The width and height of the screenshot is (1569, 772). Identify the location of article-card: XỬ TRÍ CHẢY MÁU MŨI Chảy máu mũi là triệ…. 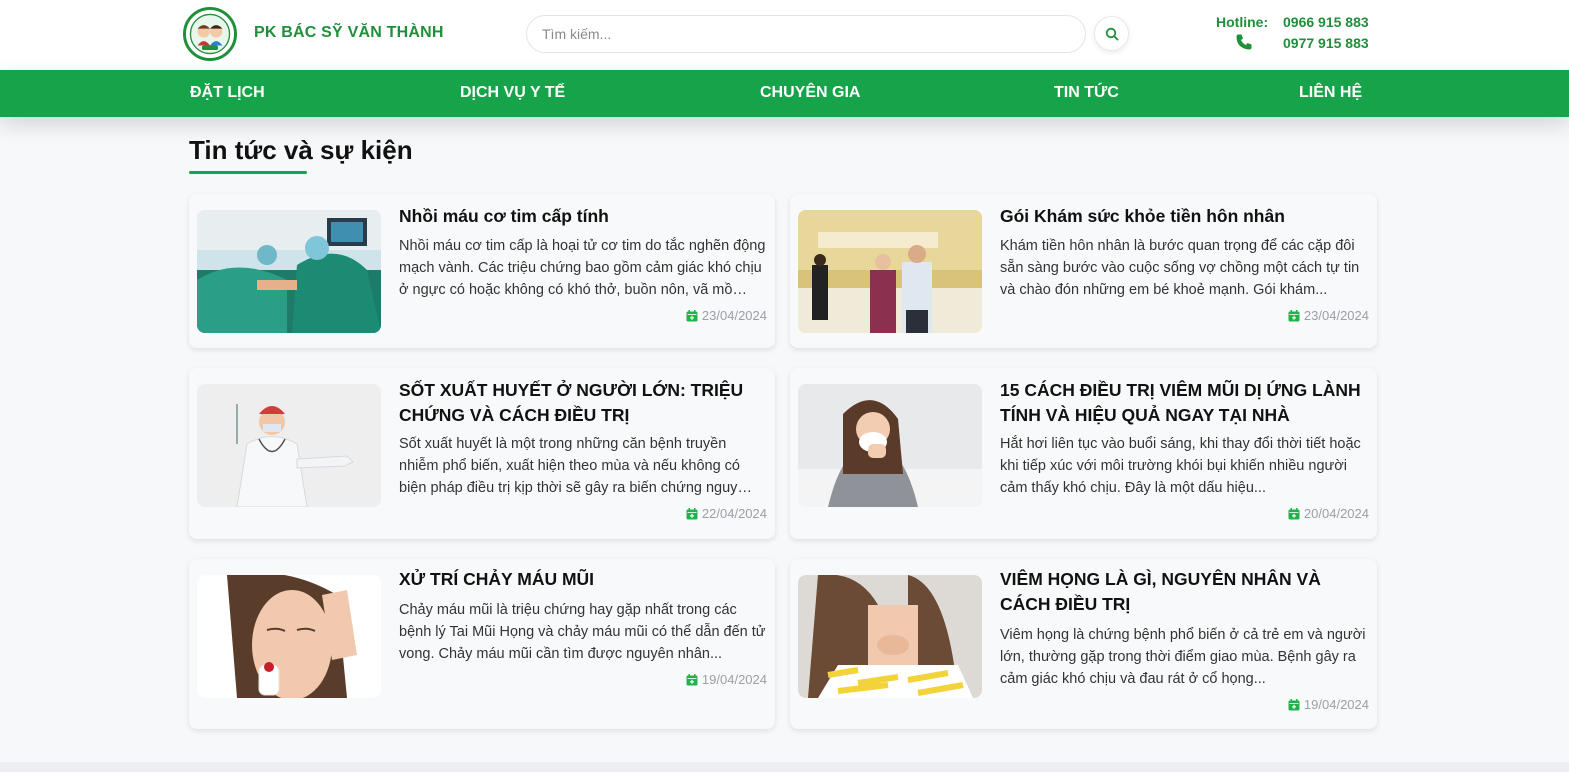
(482, 644).